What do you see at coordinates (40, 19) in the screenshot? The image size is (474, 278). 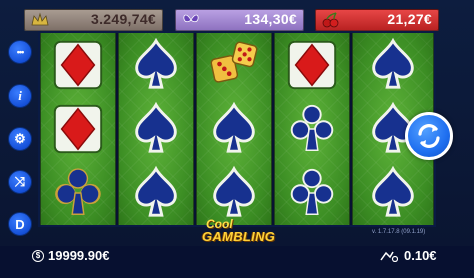 I see `crown-icon` at bounding box center [40, 19].